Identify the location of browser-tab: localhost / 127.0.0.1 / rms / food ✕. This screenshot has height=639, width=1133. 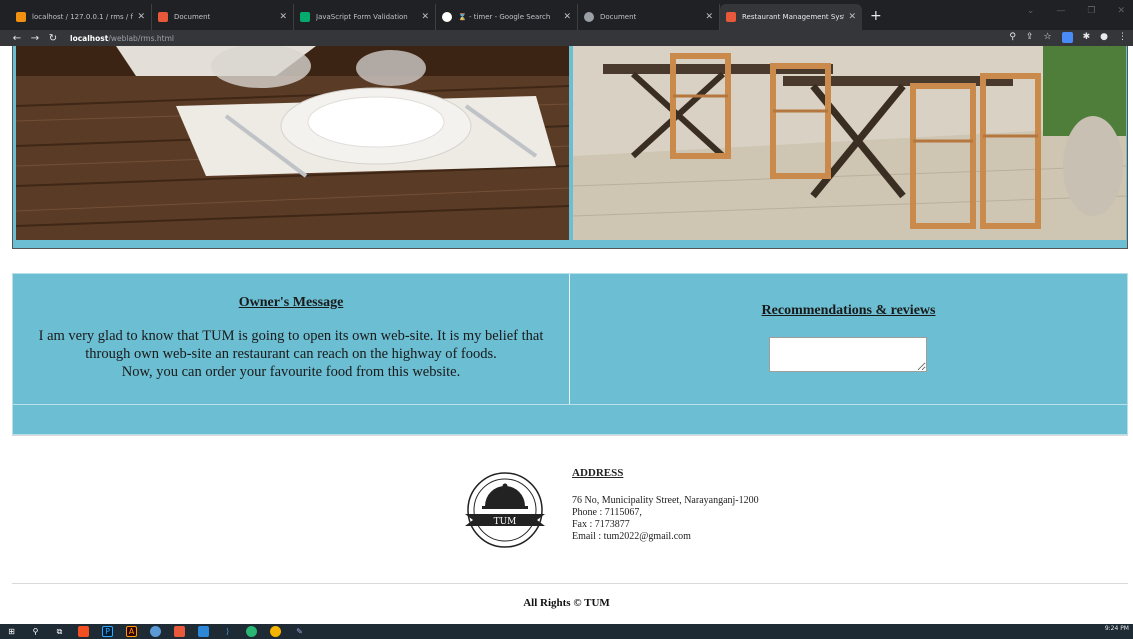
(81, 17).